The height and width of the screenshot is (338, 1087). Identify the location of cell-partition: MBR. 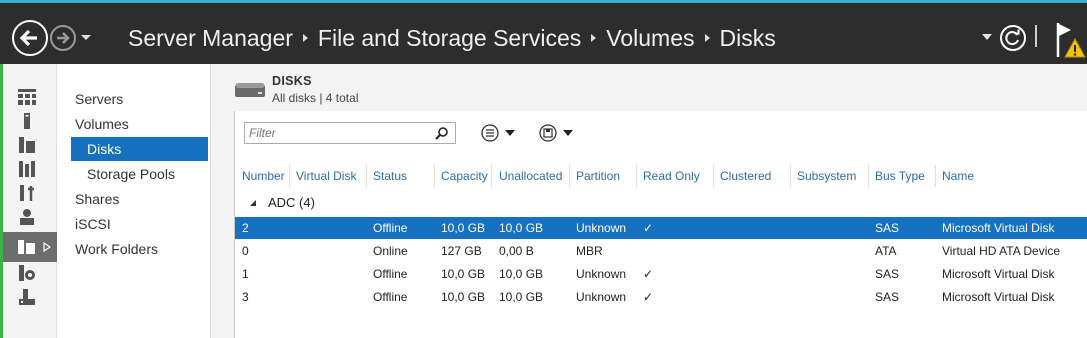
(589, 251).